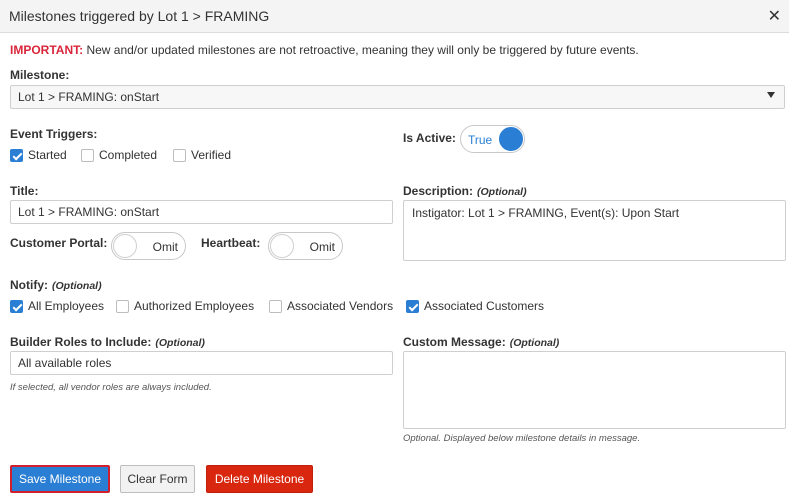 The height and width of the screenshot is (500, 789). Describe the element at coordinates (429, 138) in the screenshot. I see `is-active-label: Is Active:` at that location.